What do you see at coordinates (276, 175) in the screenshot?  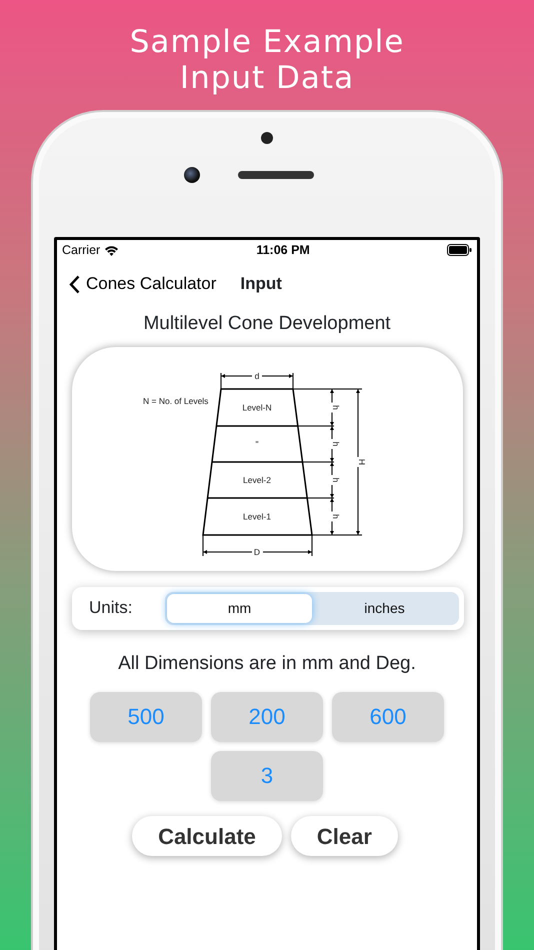 I see `speaker-icon` at bounding box center [276, 175].